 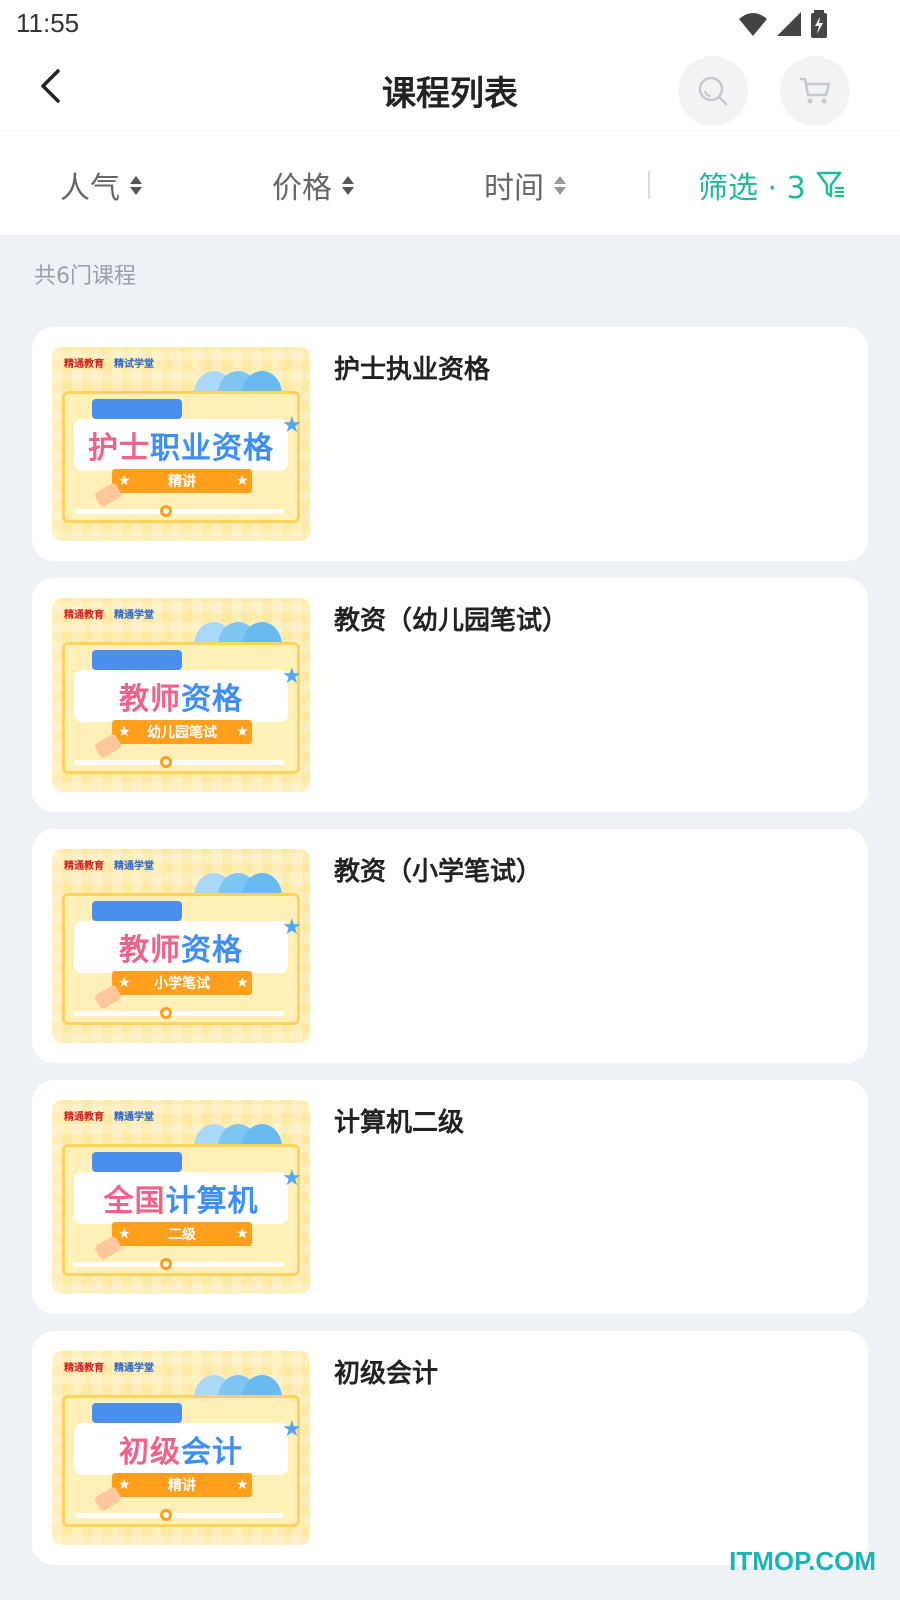 I want to click on status-bar: 11:55, so click(x=450, y=25).